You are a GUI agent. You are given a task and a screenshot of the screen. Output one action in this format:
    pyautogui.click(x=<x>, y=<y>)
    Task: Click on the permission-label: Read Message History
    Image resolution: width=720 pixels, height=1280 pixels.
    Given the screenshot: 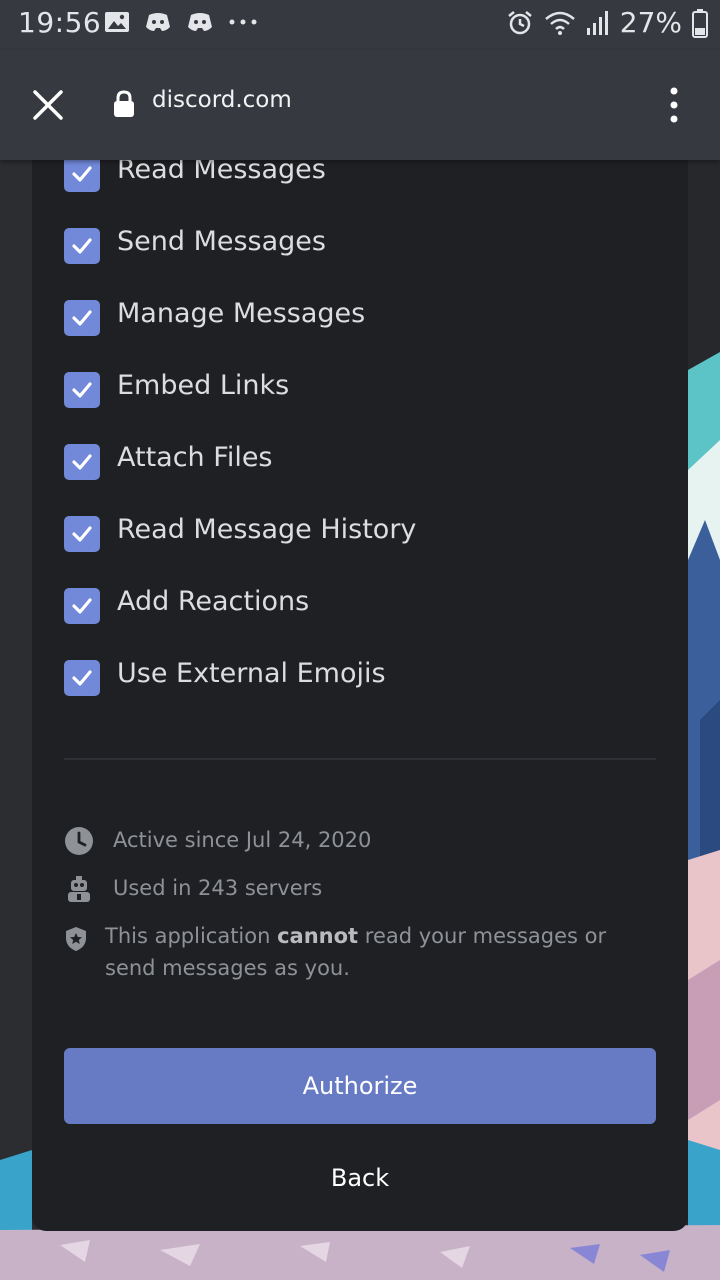 What is the action you would take?
    pyautogui.click(x=267, y=529)
    